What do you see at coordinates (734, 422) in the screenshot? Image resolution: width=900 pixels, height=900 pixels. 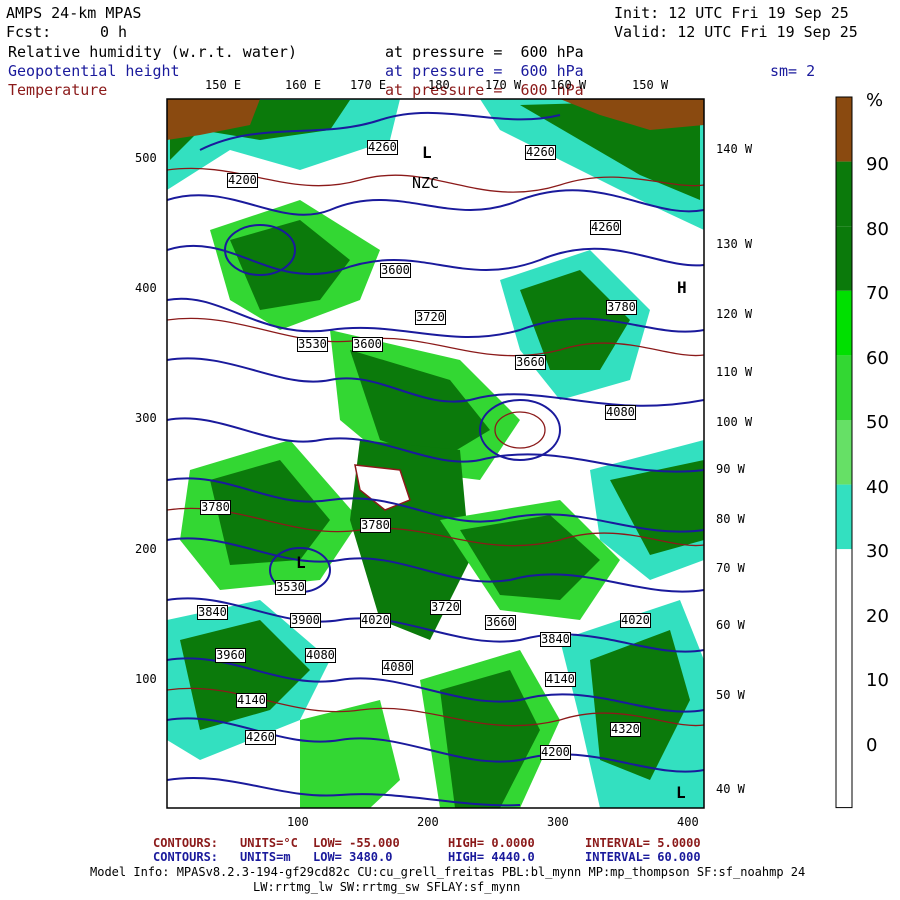 I see `lon-label: 100 W` at bounding box center [734, 422].